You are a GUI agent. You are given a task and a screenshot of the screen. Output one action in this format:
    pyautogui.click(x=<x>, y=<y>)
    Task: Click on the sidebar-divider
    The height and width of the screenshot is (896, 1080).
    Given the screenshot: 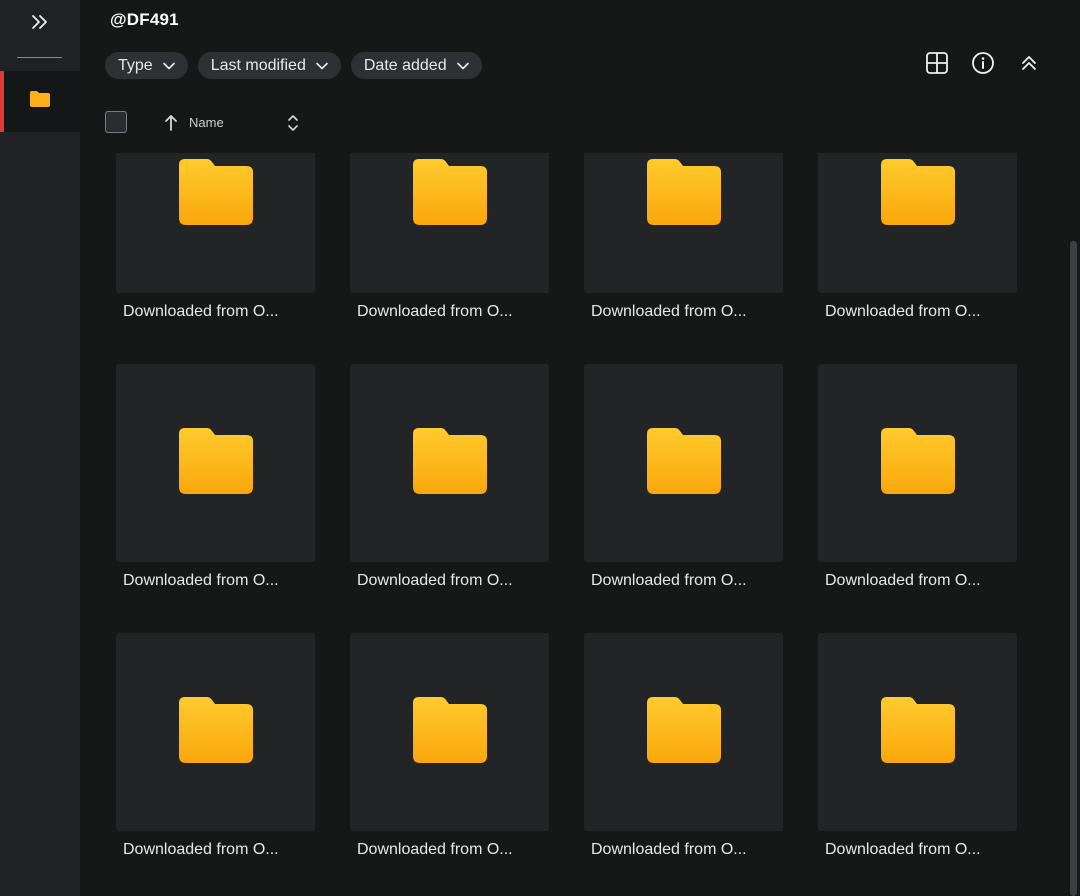 What is the action you would take?
    pyautogui.click(x=39, y=57)
    